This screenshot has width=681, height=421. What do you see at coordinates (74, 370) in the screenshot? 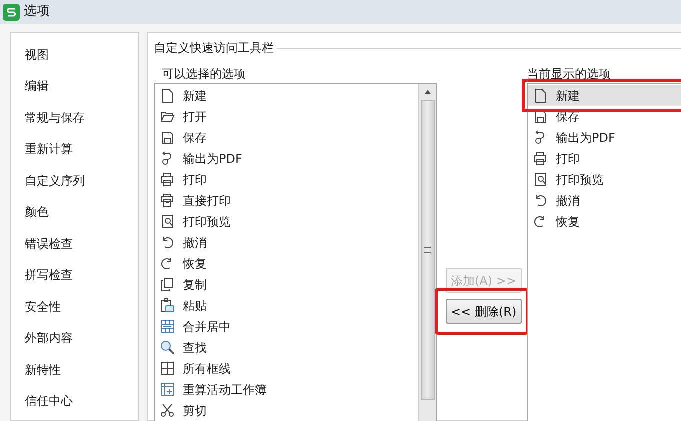
I see `sidebar-item: 新特性` at bounding box center [74, 370].